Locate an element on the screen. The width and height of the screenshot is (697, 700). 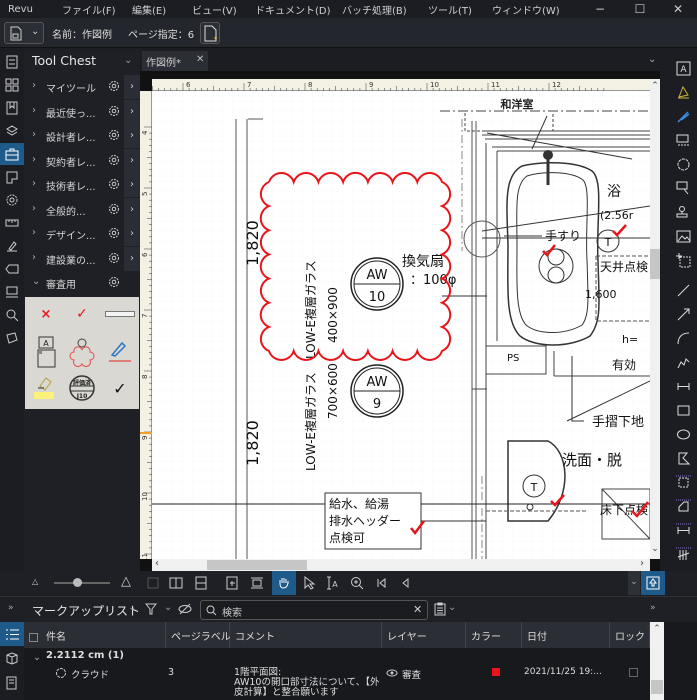
rectangle-tool is located at coordinates (683, 410).